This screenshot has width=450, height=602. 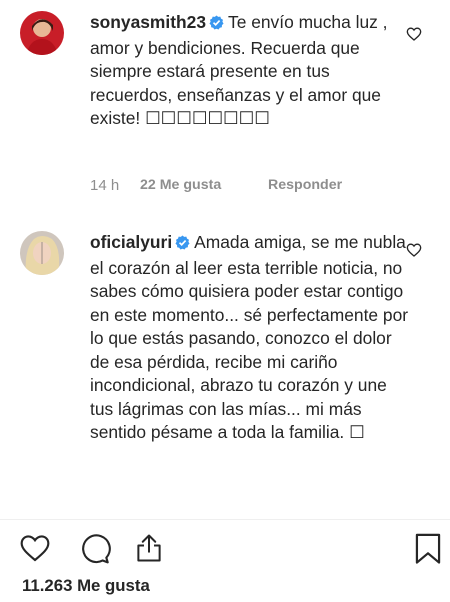 What do you see at coordinates (182, 245) in the screenshot?
I see `verified-badge-icon` at bounding box center [182, 245].